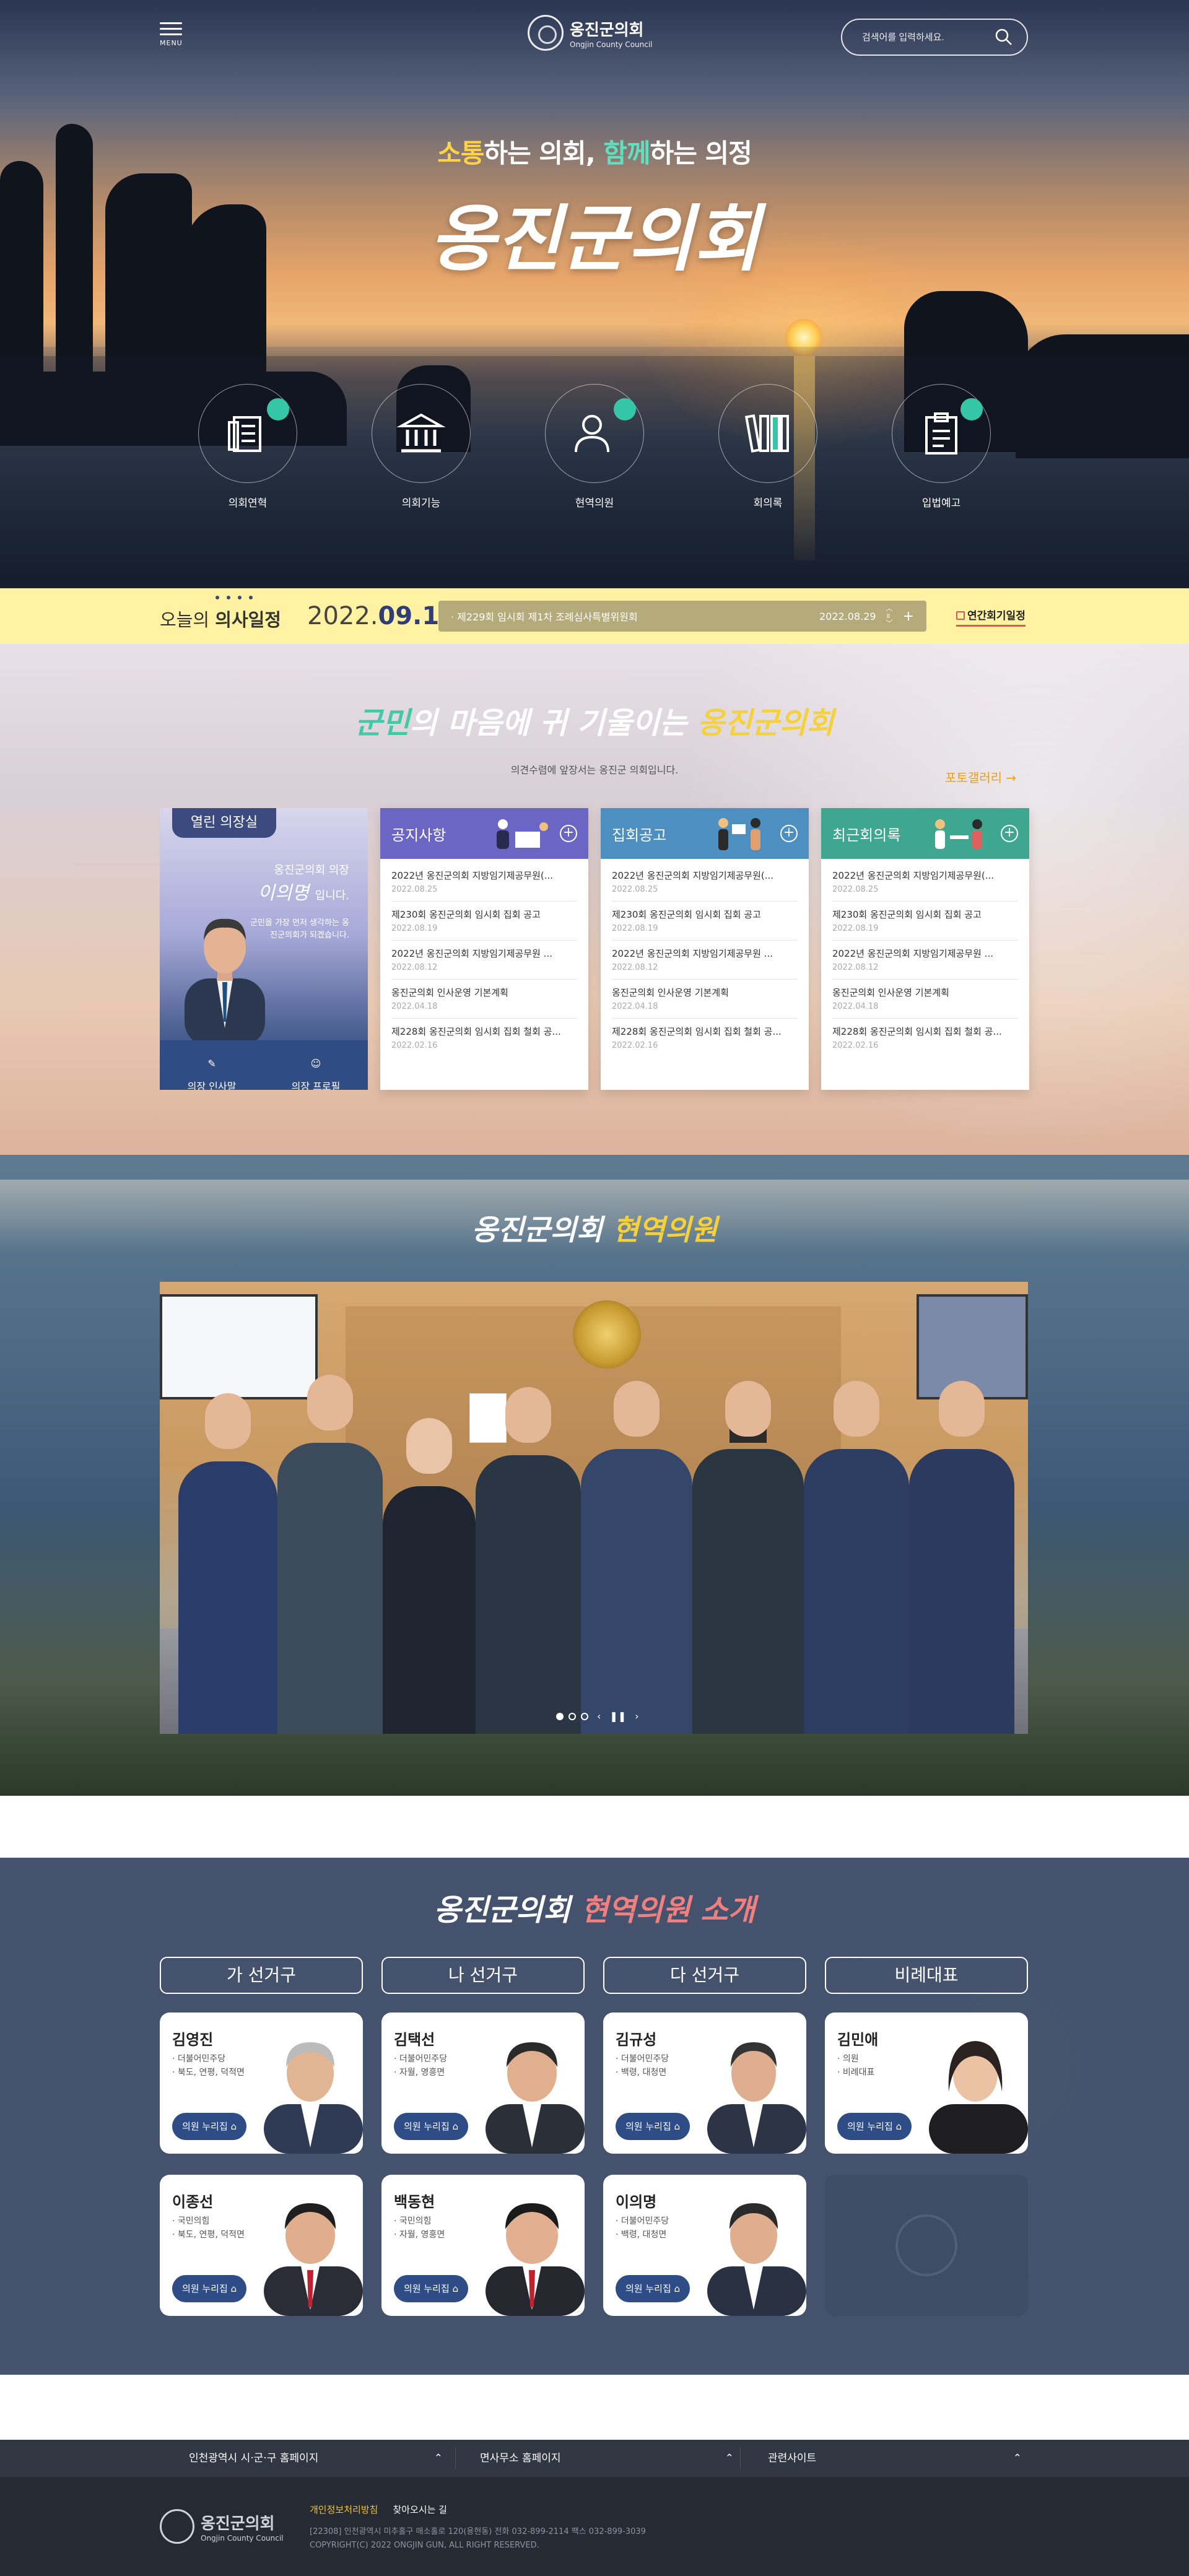 The width and height of the screenshot is (1189, 2576). Describe the element at coordinates (414, 1006) in the screenshot. I see `item-date: 2022.04.18` at that location.